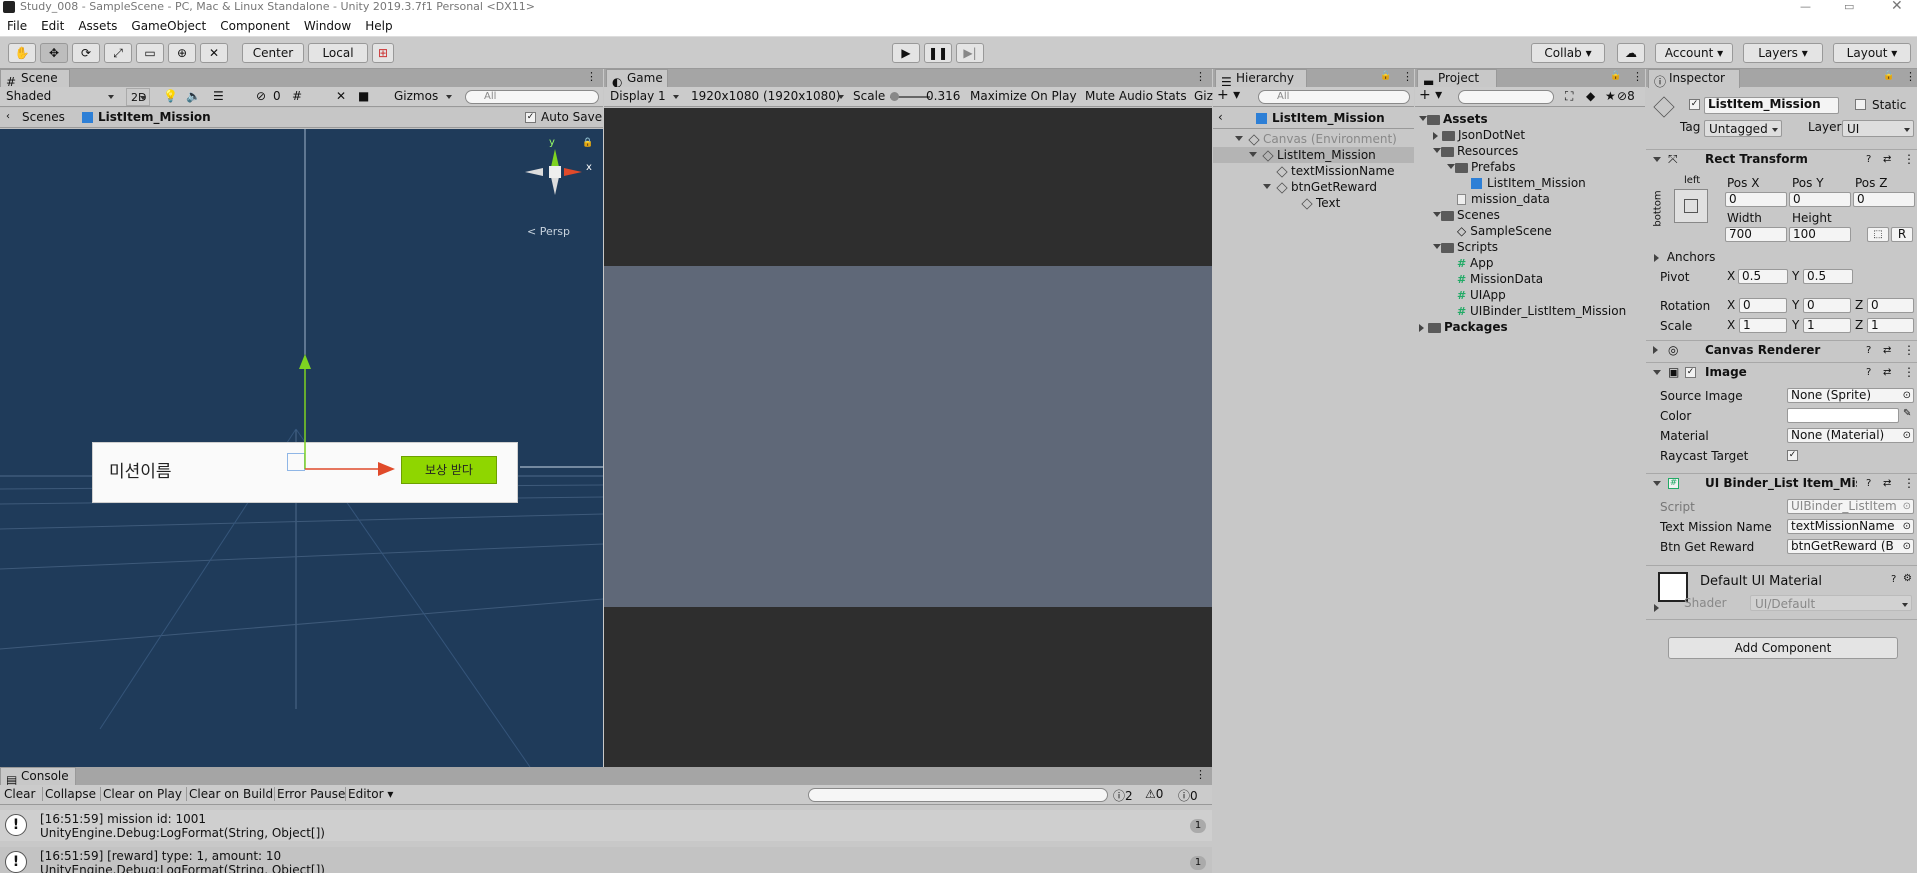  Describe the element at coordinates (1907, 413) in the screenshot. I see `eyedropper-icon: ✎` at that location.